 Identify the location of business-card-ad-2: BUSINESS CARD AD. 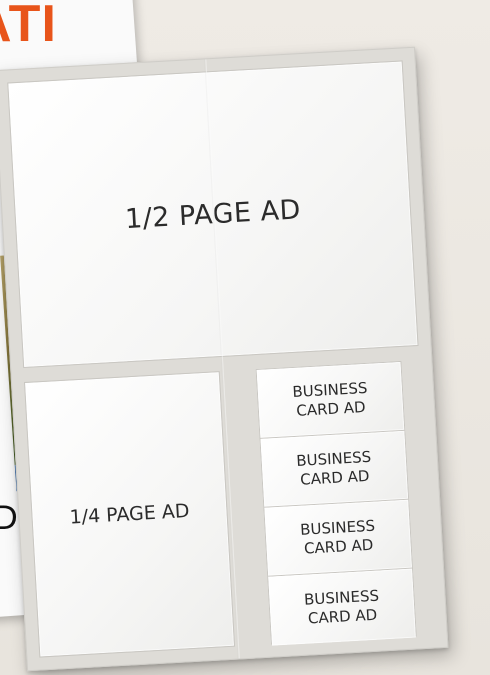
(334, 469).